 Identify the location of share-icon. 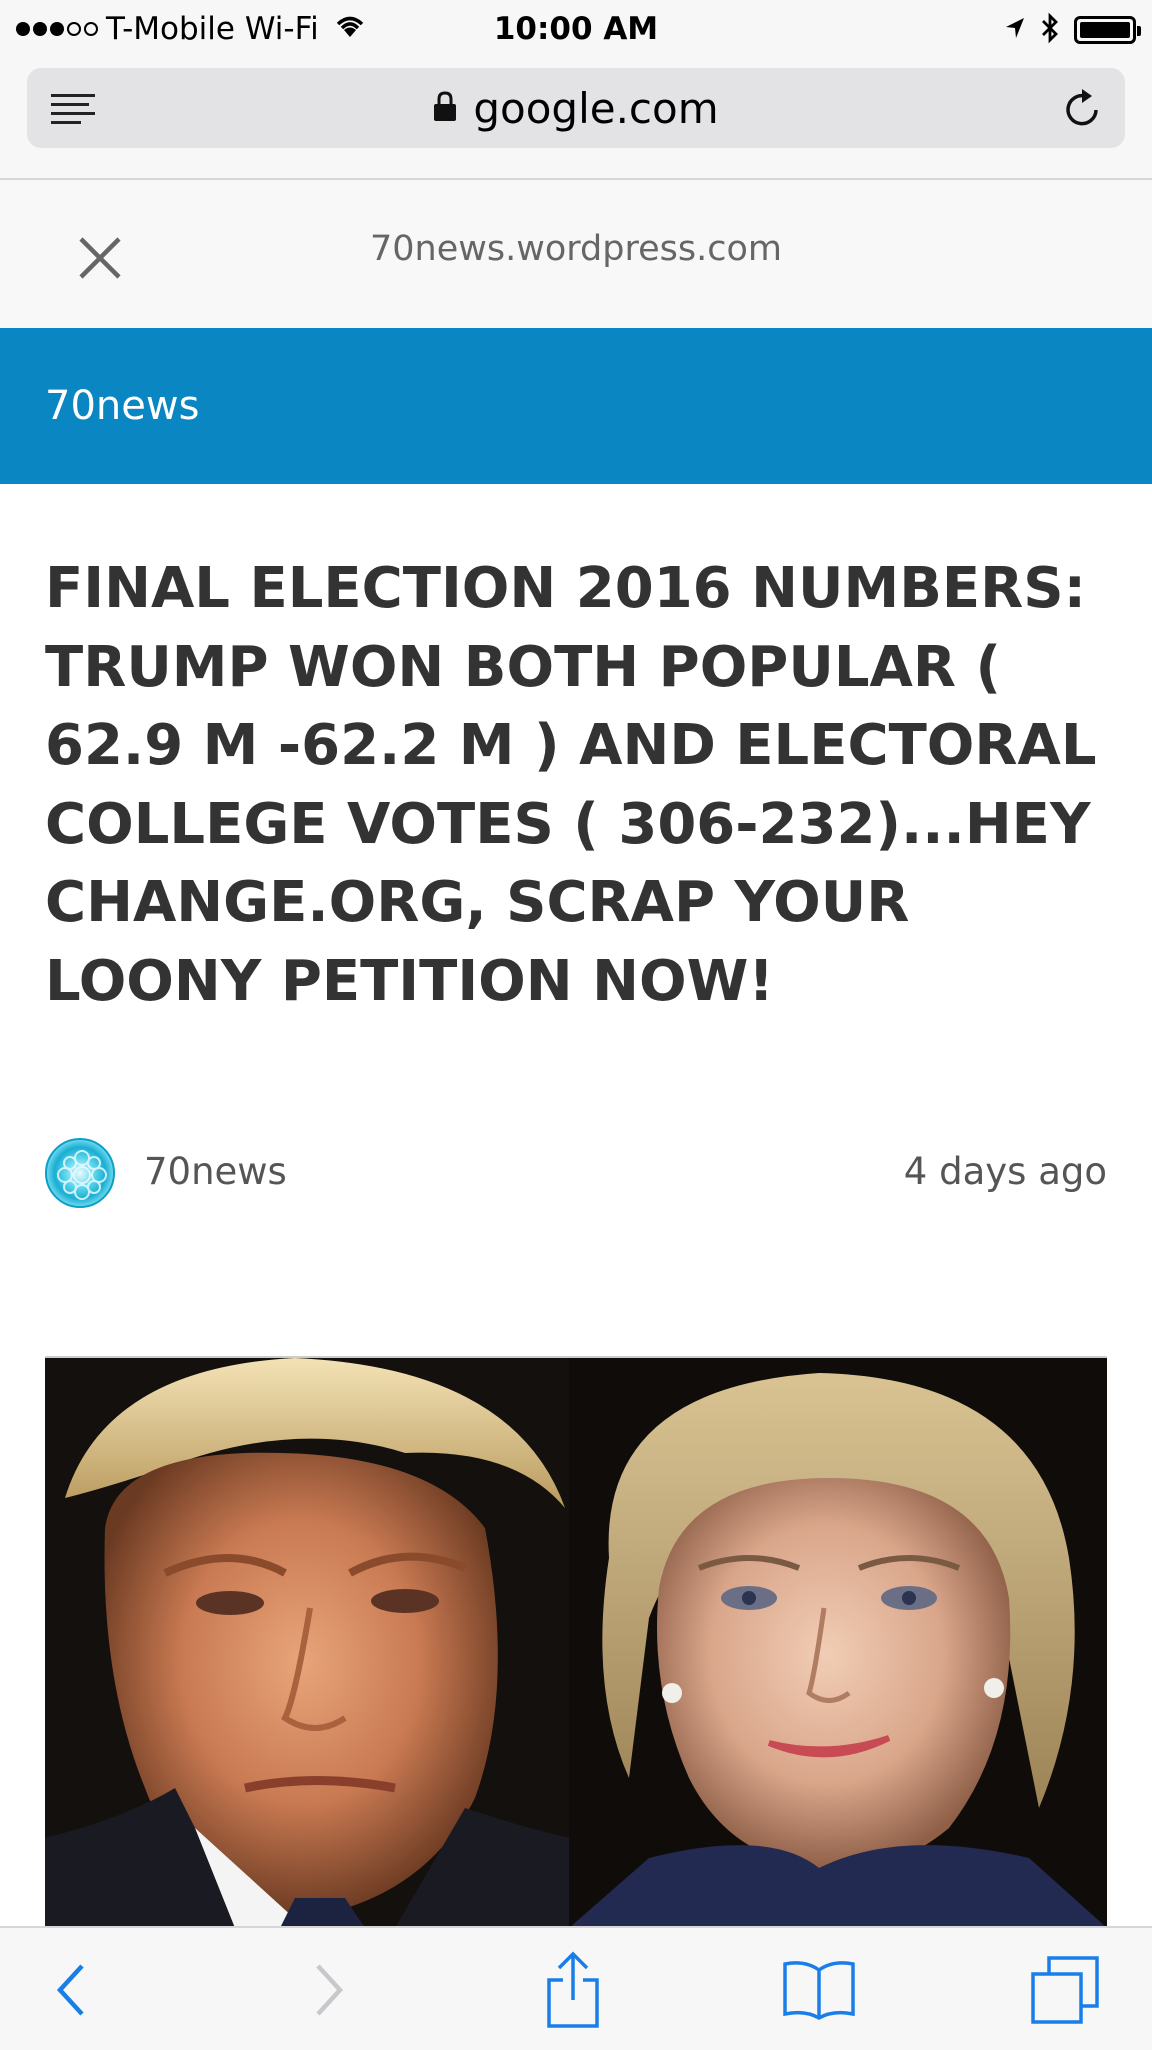
(573, 1992).